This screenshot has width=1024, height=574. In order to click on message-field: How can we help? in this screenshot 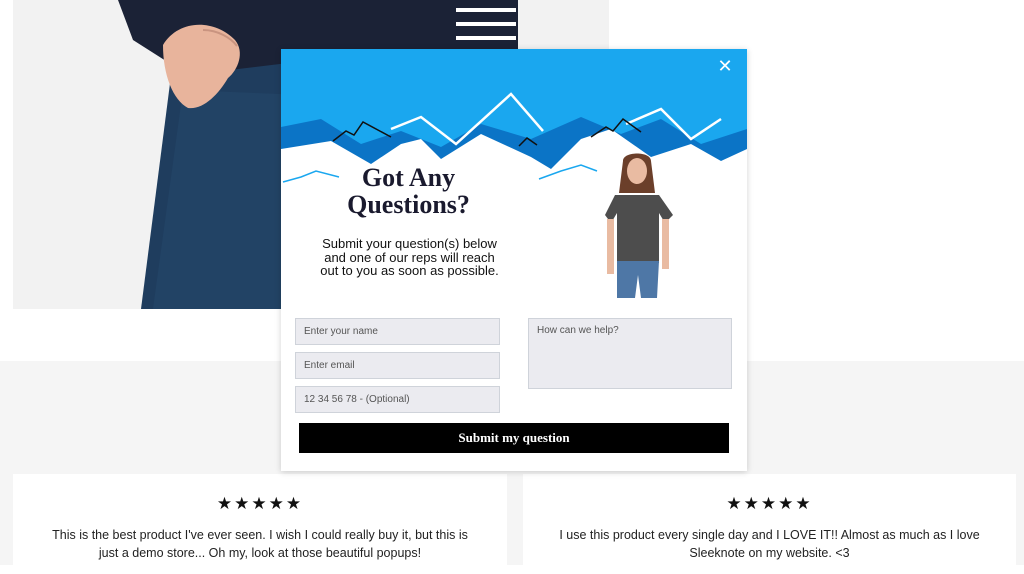, I will do `click(630, 353)`.